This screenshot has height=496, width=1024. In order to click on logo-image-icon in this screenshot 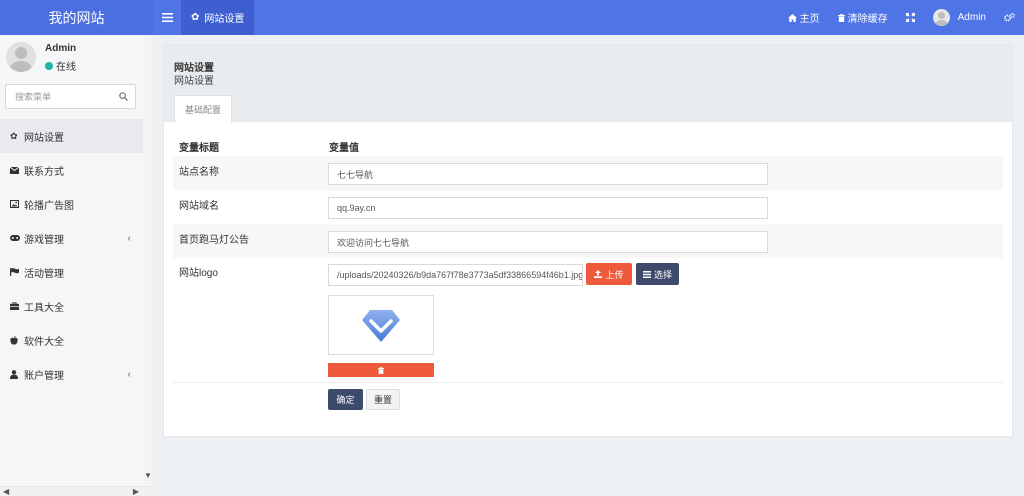, I will do `click(381, 326)`.